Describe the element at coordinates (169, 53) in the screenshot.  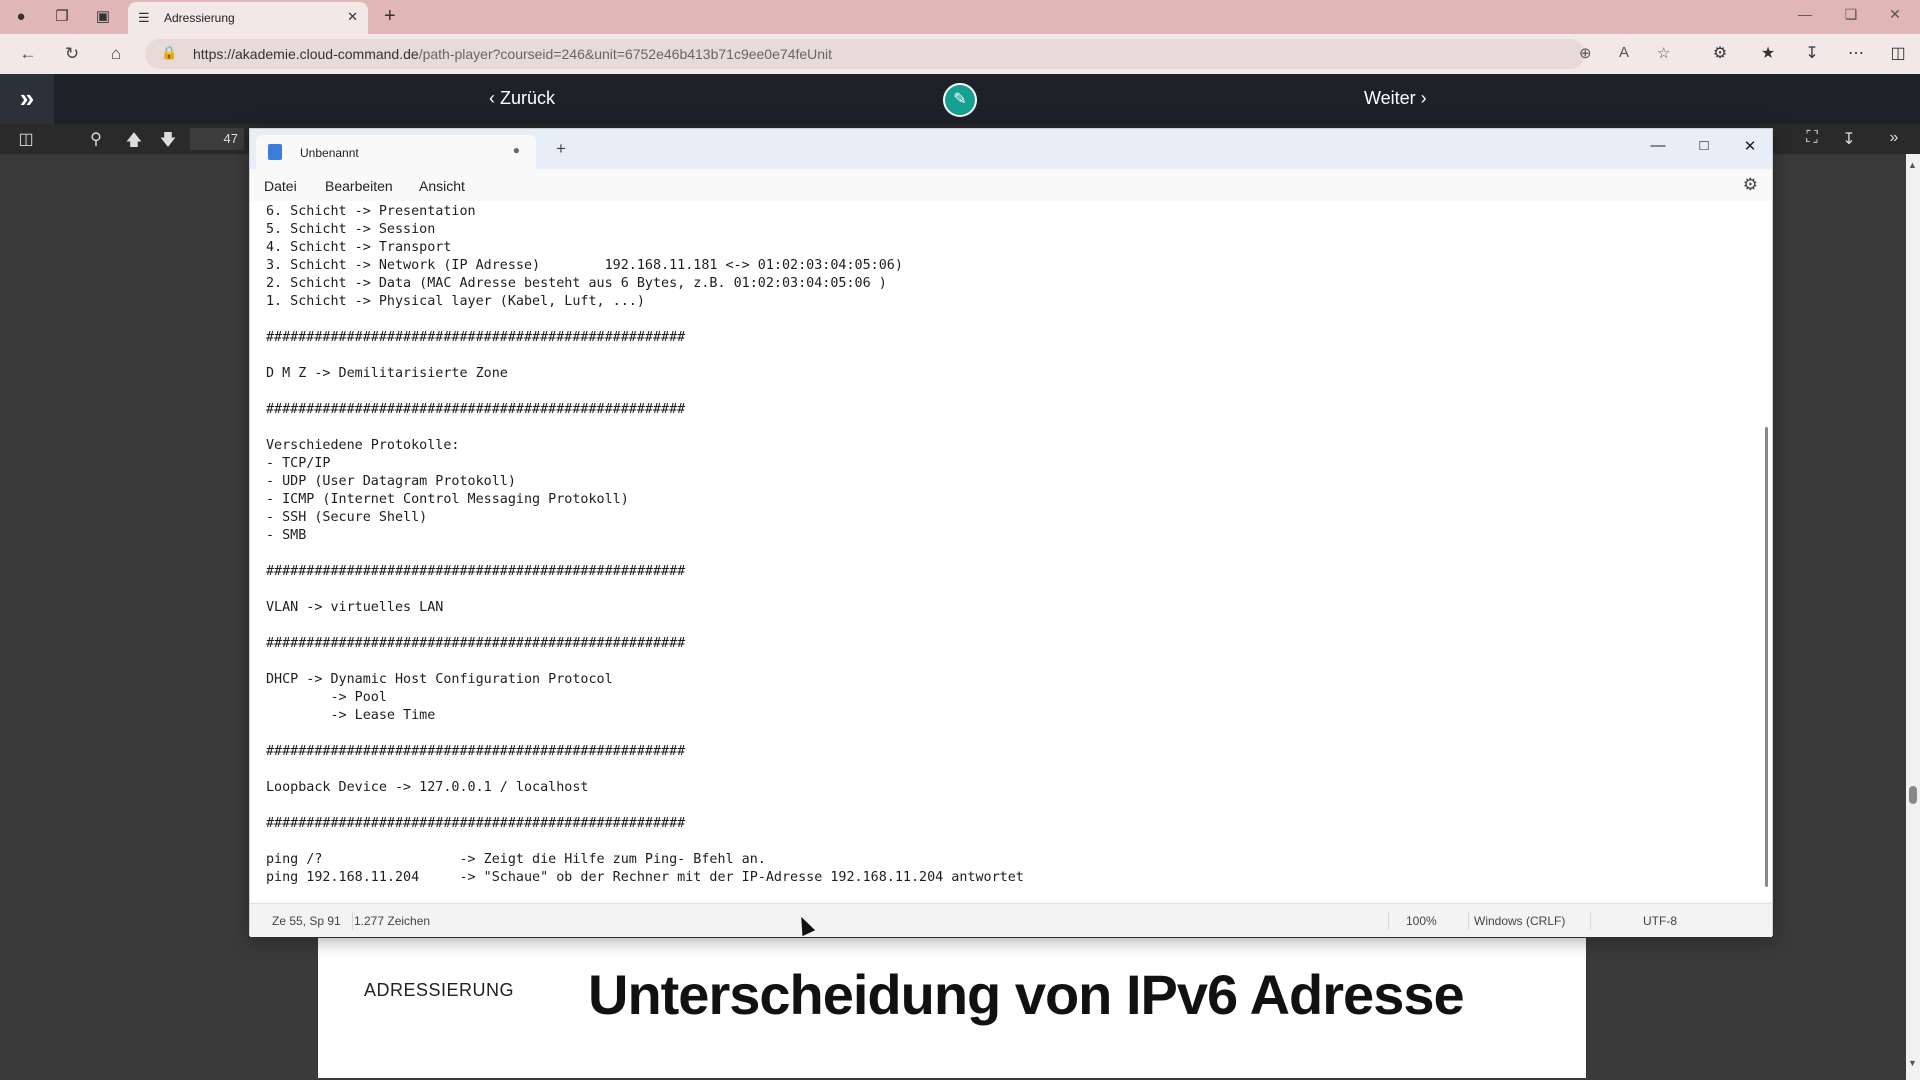
I see `lock-icon: 🔒` at that location.